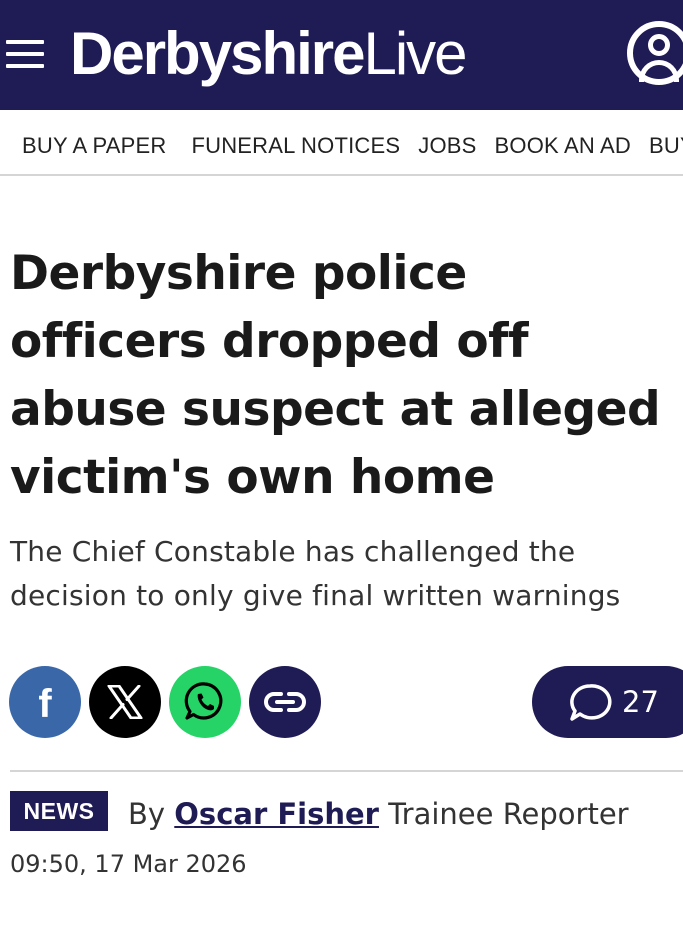 The image size is (683, 928). I want to click on site-logo: DerbyshireLive, so click(269, 54).